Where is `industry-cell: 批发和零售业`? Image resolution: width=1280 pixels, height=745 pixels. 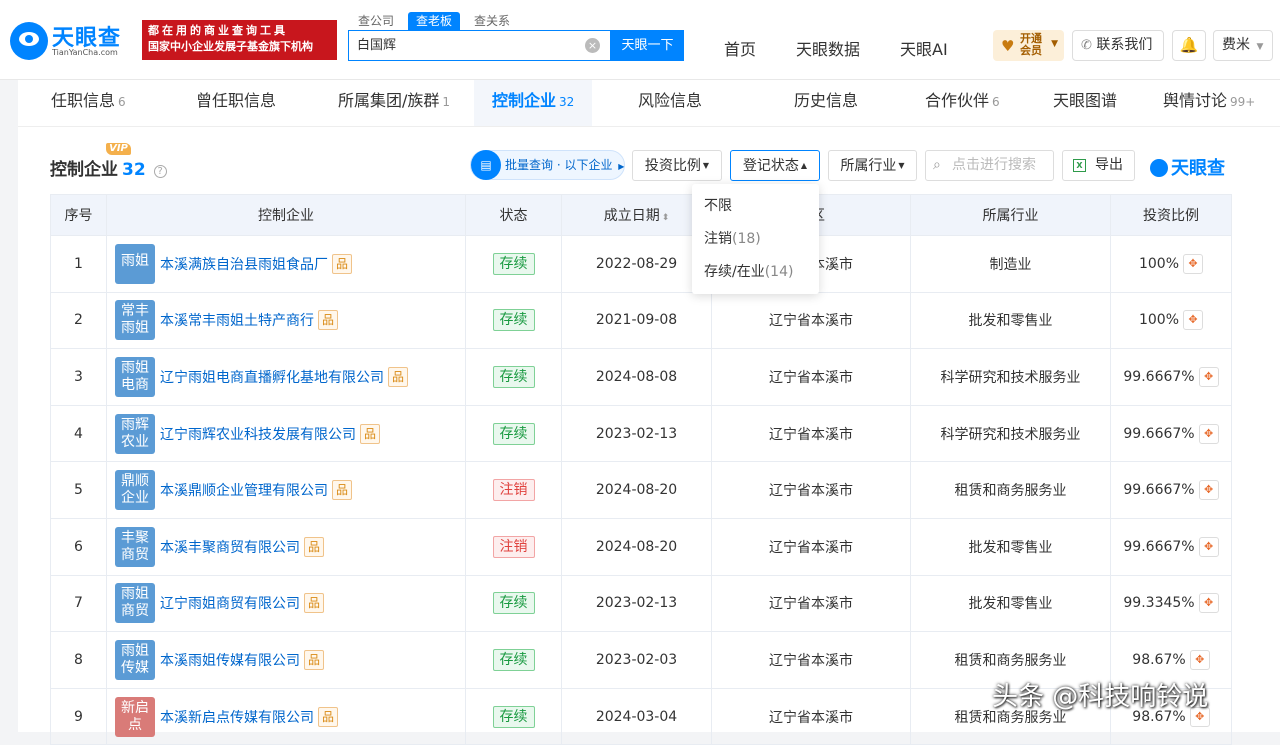 industry-cell: 批发和零售业 is located at coordinates (1010, 320).